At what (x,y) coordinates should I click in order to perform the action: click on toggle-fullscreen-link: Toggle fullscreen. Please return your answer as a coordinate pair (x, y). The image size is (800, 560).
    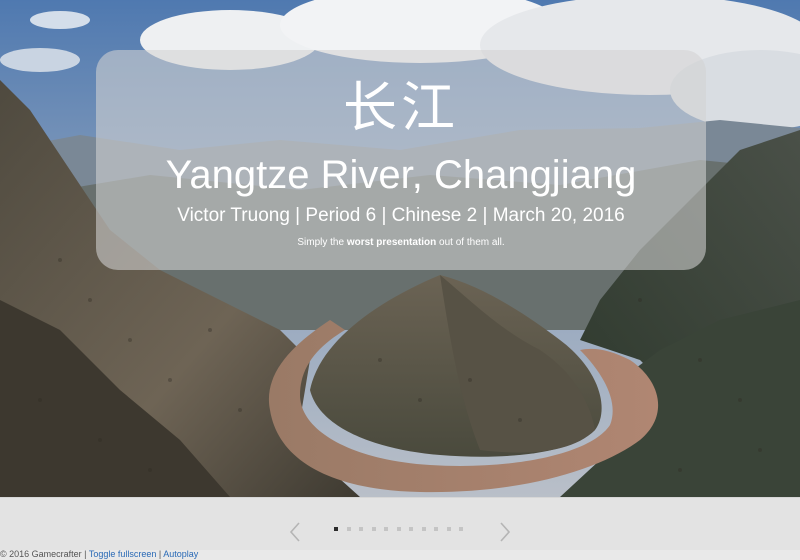
    Looking at the image, I should click on (123, 554).